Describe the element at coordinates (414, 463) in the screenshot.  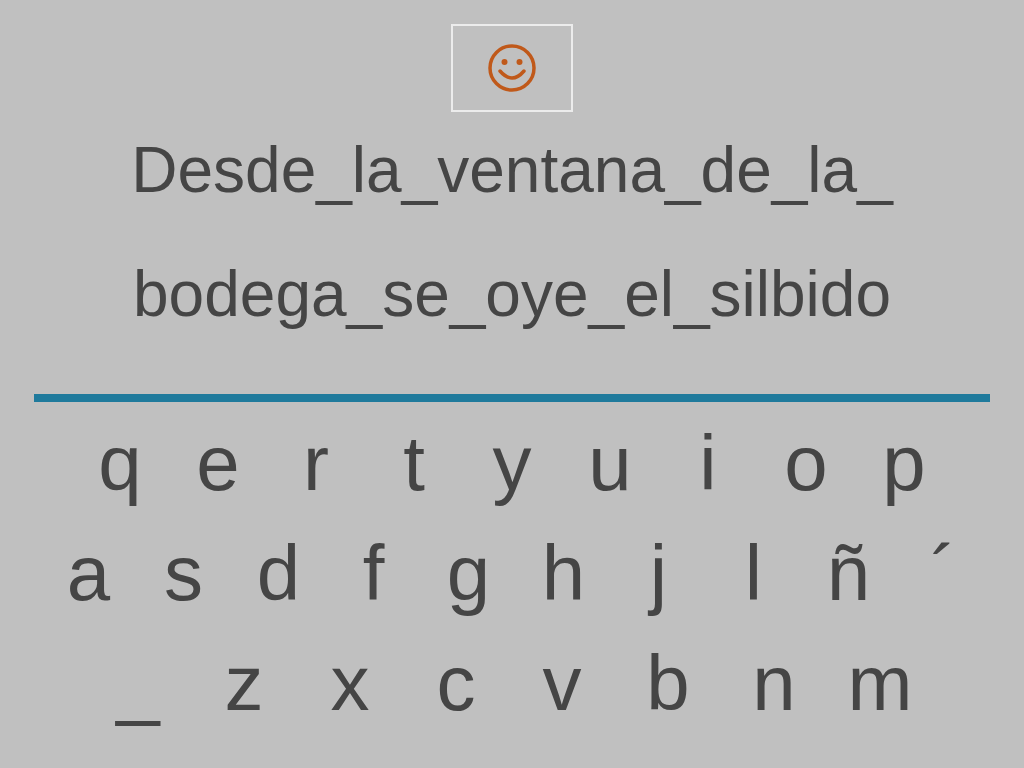
I see `letter-key: t` at that location.